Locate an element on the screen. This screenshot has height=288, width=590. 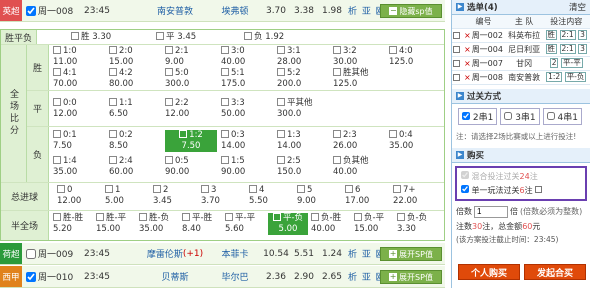
home-team: 南安普敦 is located at coordinates (175, 10).